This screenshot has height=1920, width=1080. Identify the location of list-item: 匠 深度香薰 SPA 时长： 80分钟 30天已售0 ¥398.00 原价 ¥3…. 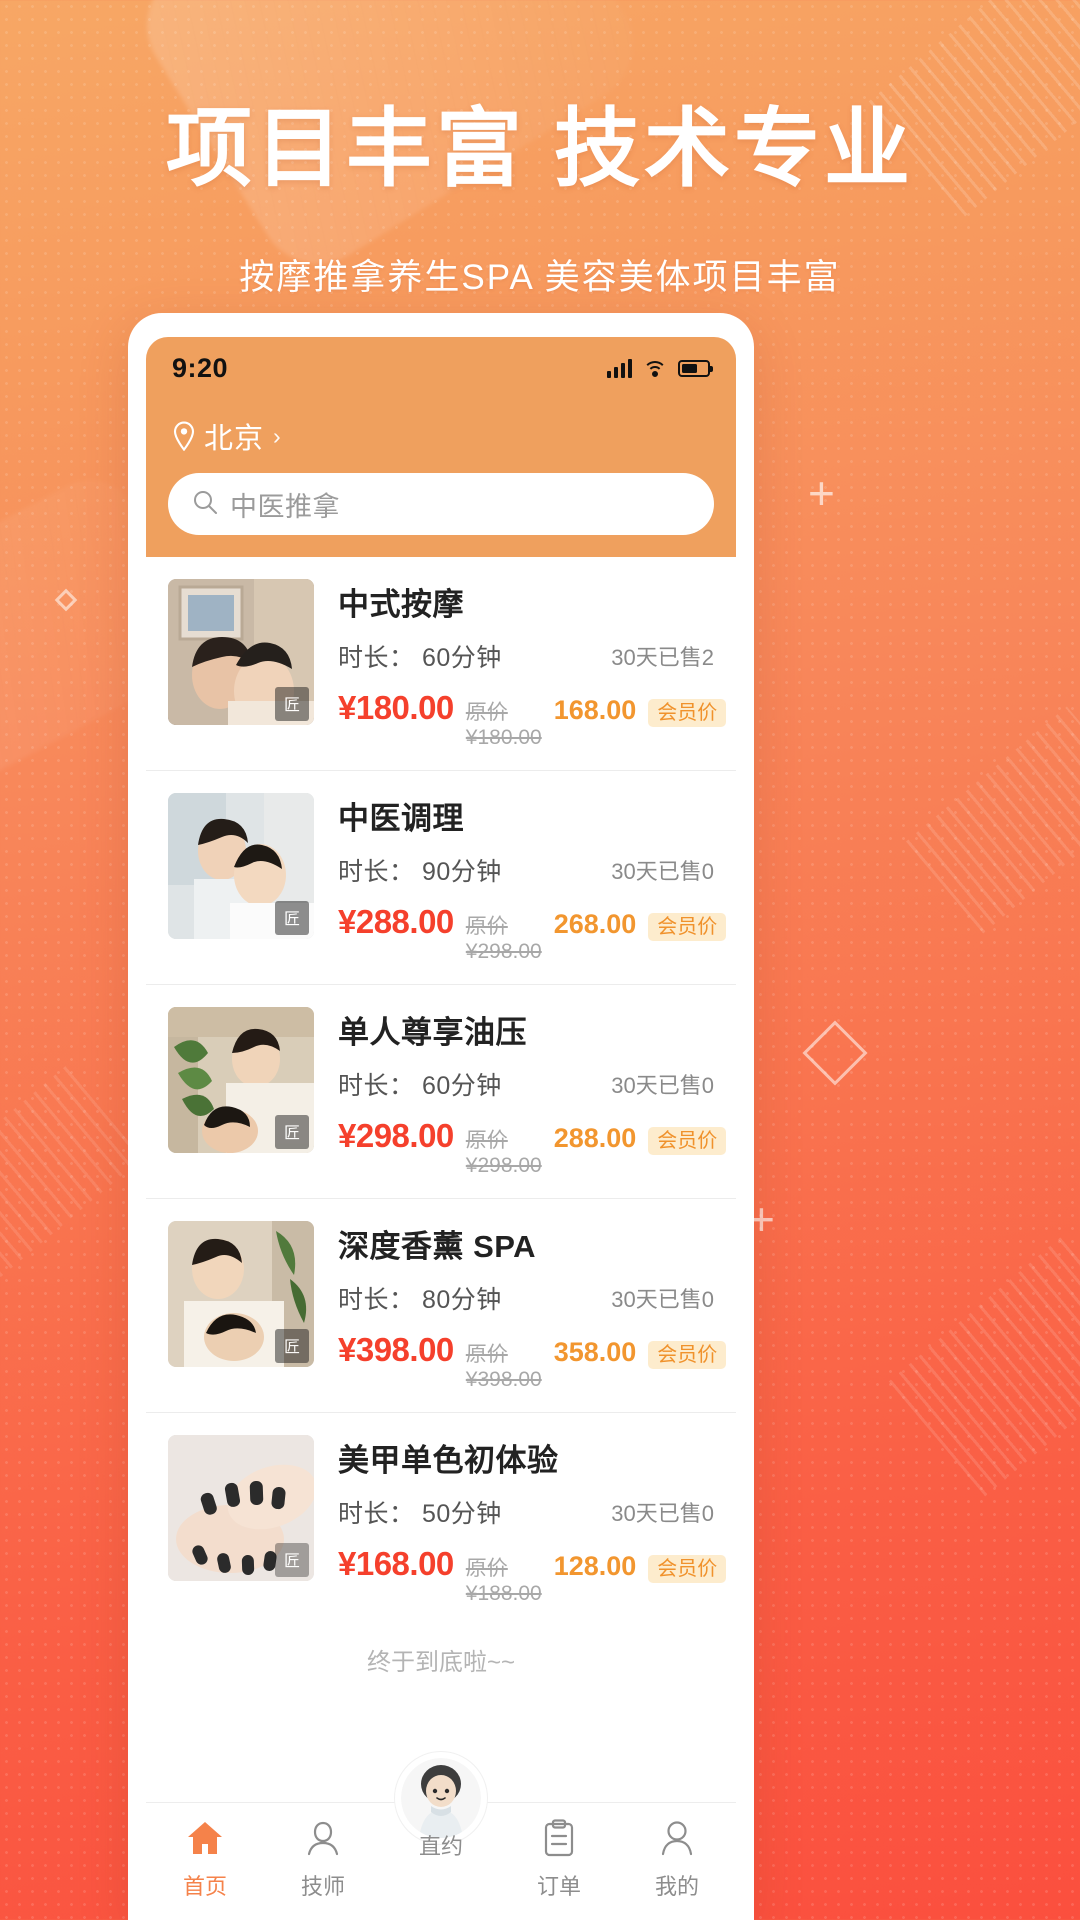
(441, 1306).